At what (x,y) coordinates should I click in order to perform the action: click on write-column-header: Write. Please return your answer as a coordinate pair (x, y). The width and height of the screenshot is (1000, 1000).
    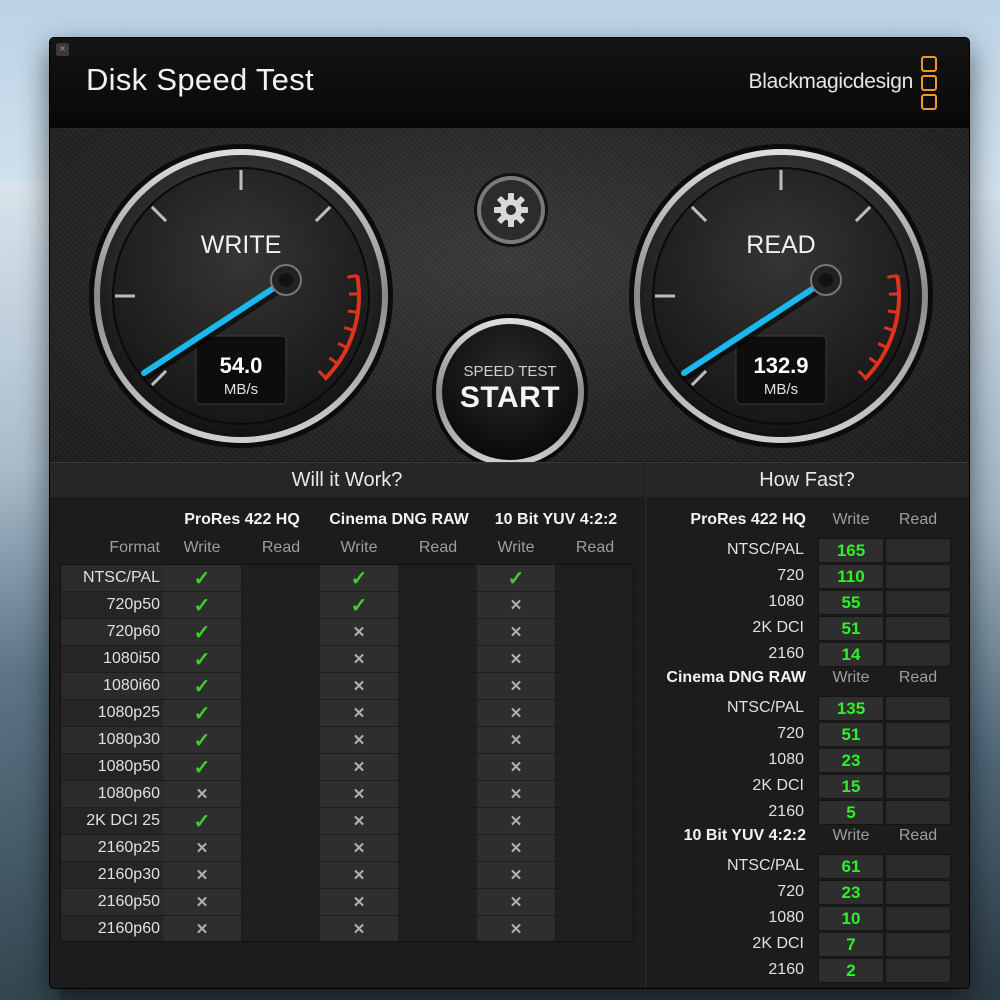
    Looking at the image, I should click on (516, 547).